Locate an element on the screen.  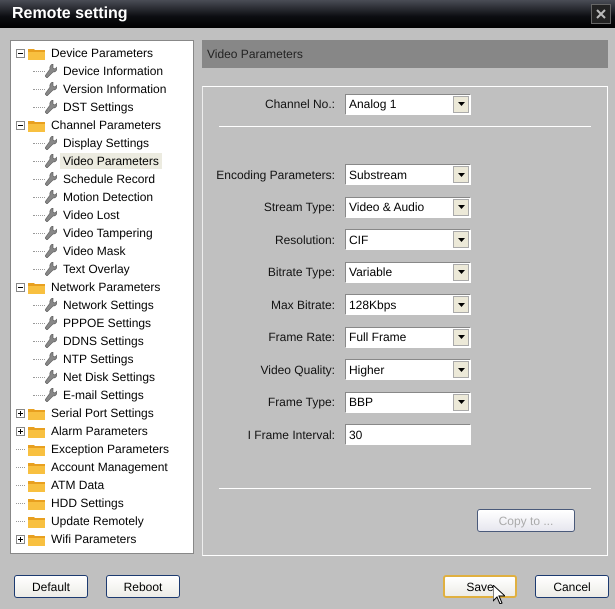
tree-item: Device Information is located at coordinates (113, 71).